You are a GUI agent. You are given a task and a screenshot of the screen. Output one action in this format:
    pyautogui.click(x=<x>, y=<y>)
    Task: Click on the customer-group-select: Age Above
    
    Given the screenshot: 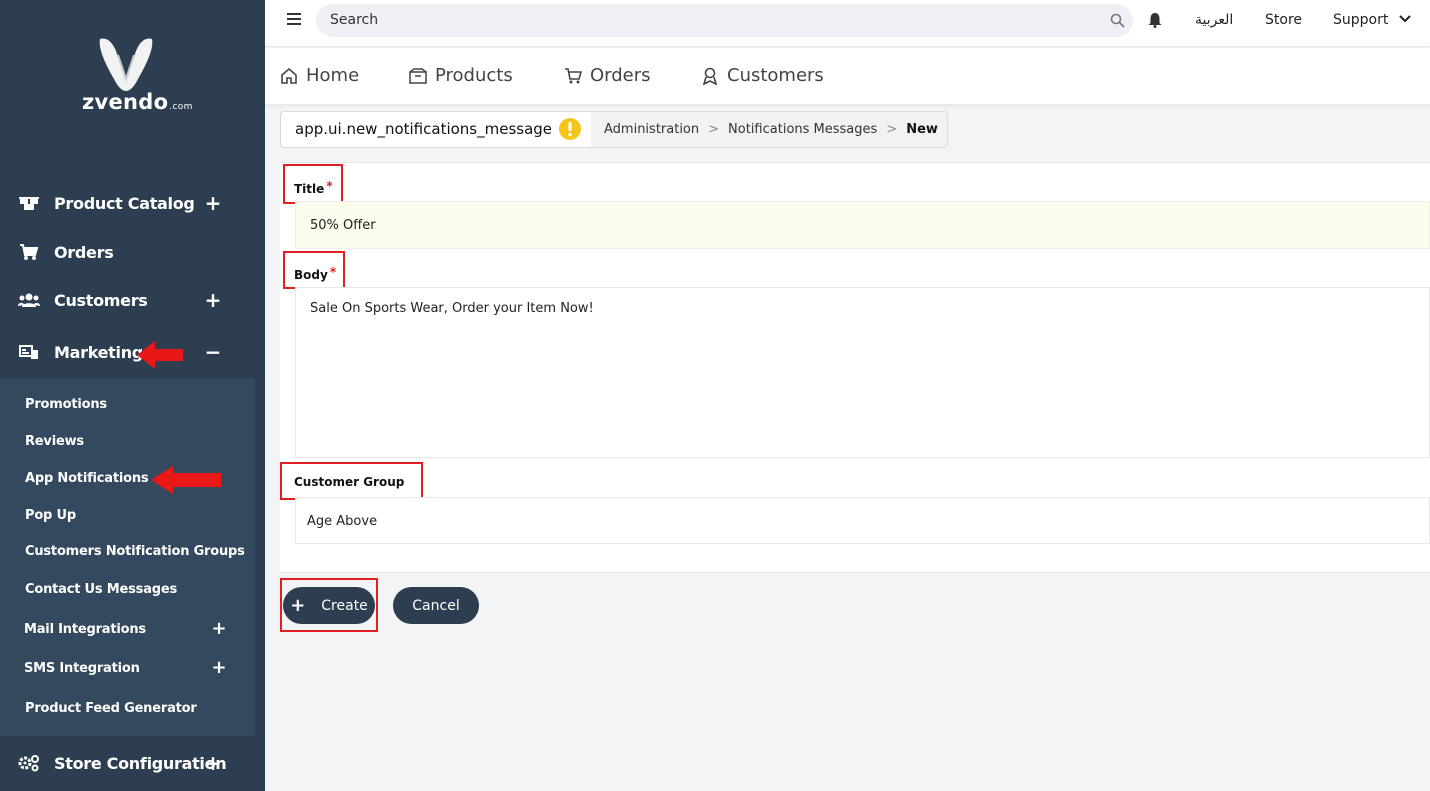 What is the action you would take?
    pyautogui.click(x=862, y=520)
    